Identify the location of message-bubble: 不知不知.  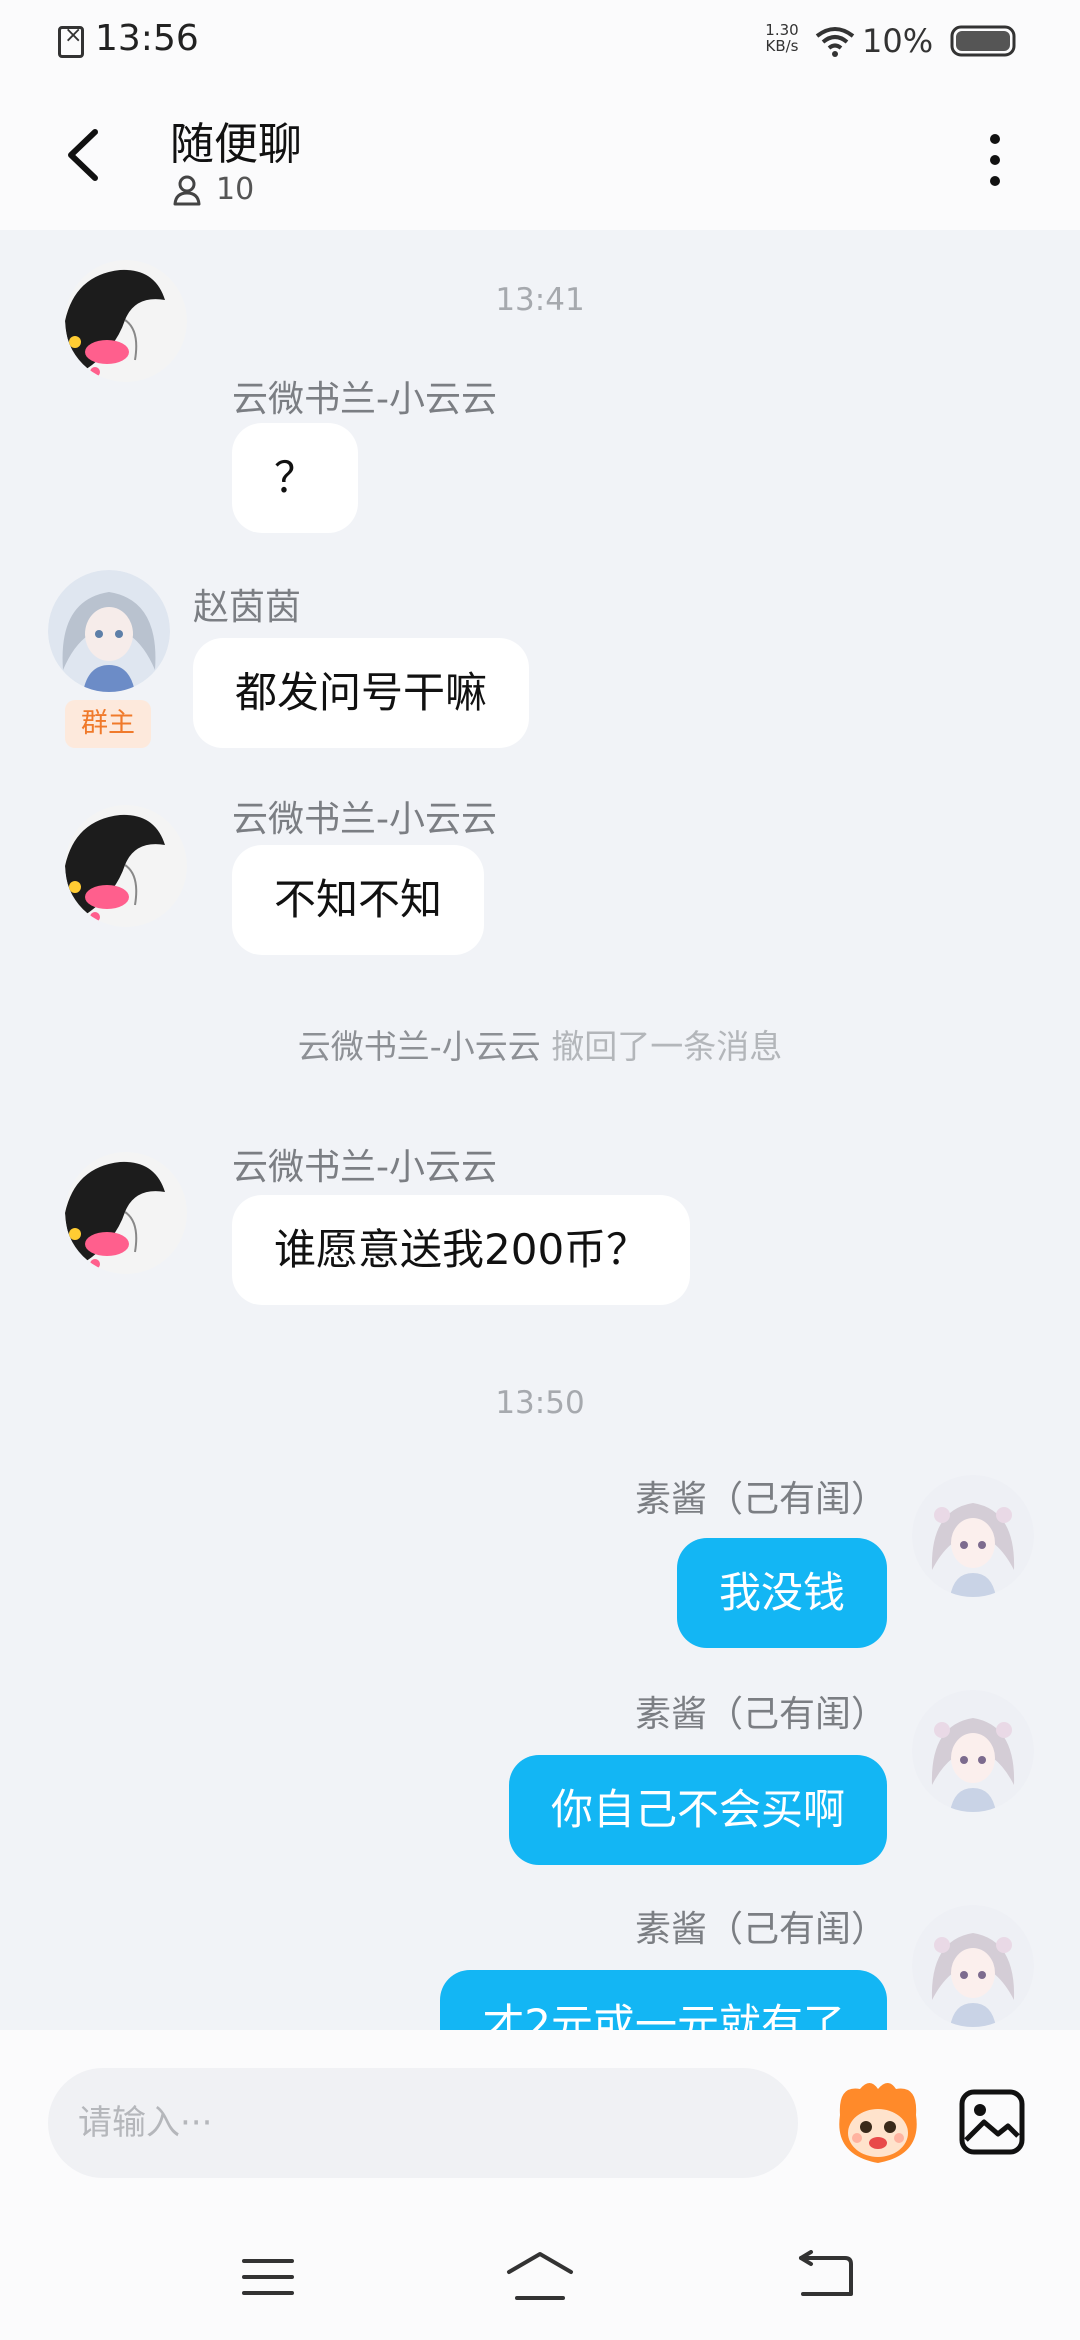
(358, 900).